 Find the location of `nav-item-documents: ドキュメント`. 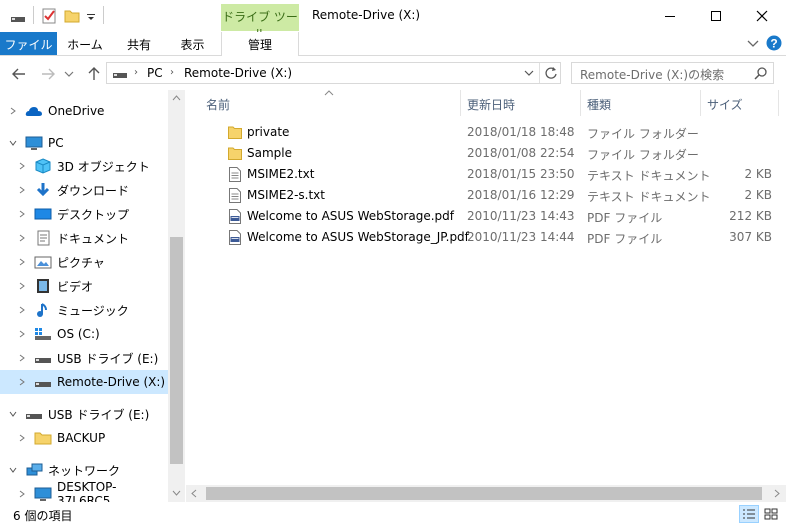

nav-item-documents: ドキュメント is located at coordinates (84, 238).